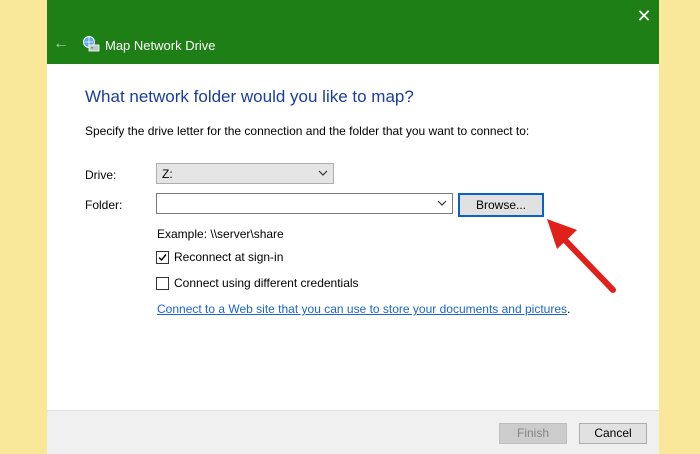 The height and width of the screenshot is (454, 700). I want to click on drive-select-value: Z:, so click(167, 174).